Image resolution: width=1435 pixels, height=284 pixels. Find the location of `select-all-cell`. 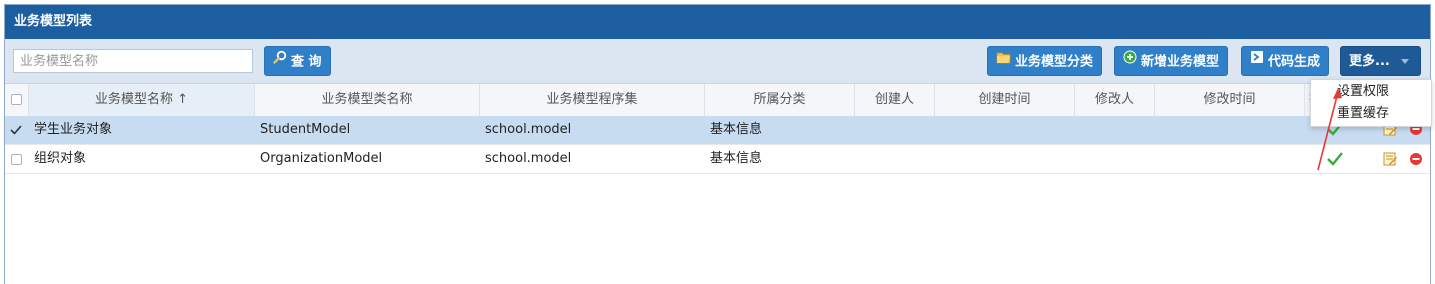

select-all-cell is located at coordinates (17, 100).